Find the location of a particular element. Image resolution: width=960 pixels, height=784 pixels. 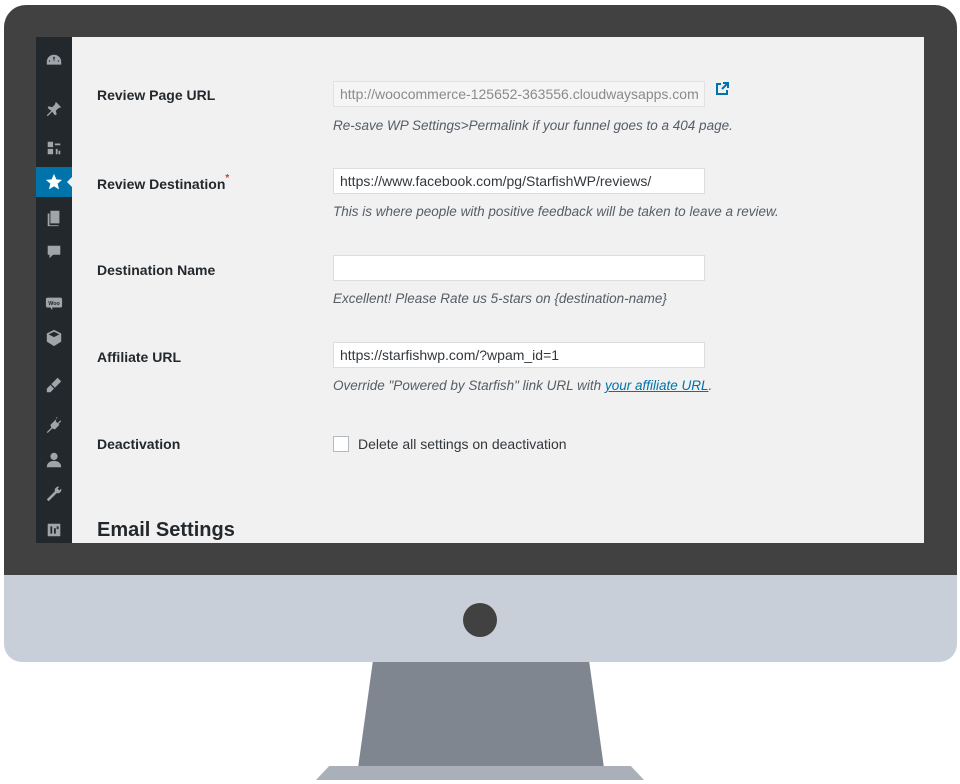

users-icon is located at coordinates (54, 460).